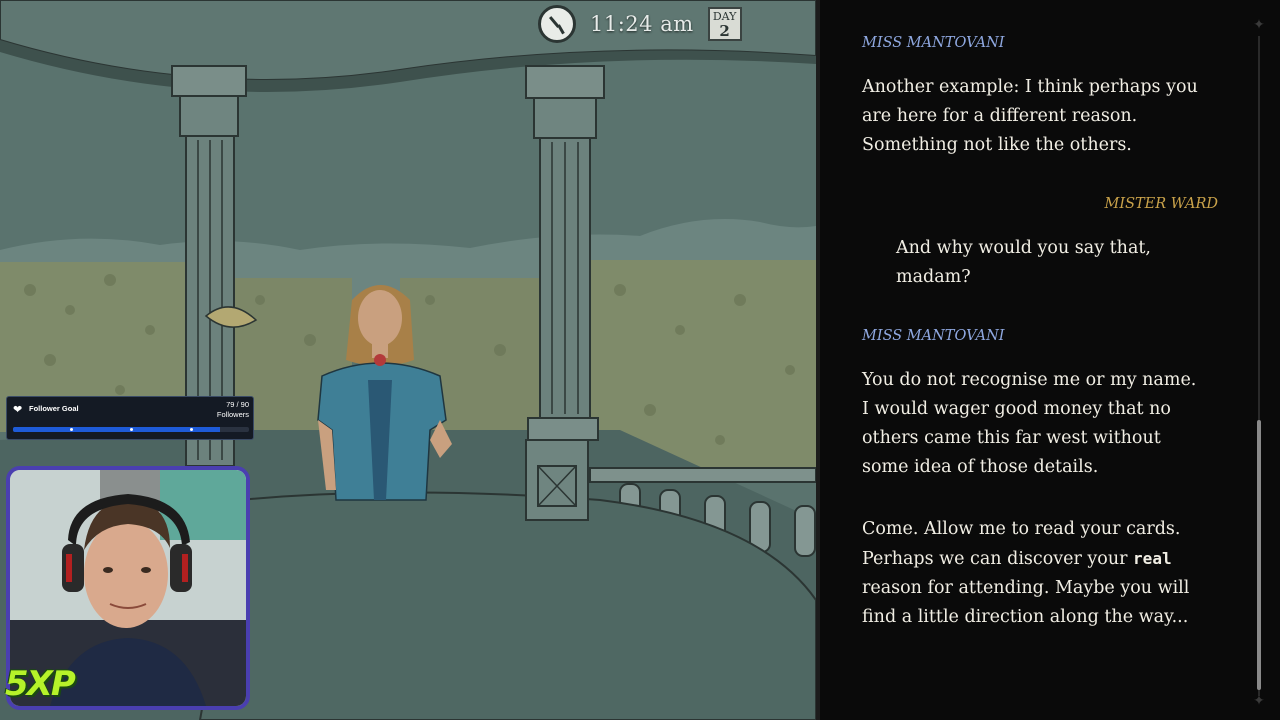 The image size is (1280, 720). Describe the element at coordinates (1259, 701) in the screenshot. I see `scroll-down-icon: ✦` at that location.